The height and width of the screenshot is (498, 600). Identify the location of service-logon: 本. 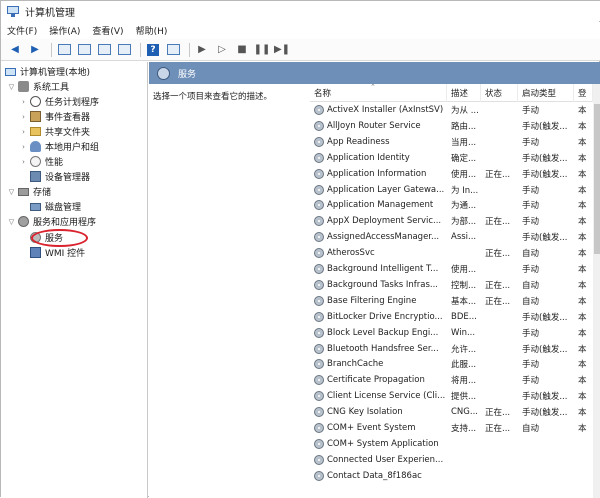
(583, 428).